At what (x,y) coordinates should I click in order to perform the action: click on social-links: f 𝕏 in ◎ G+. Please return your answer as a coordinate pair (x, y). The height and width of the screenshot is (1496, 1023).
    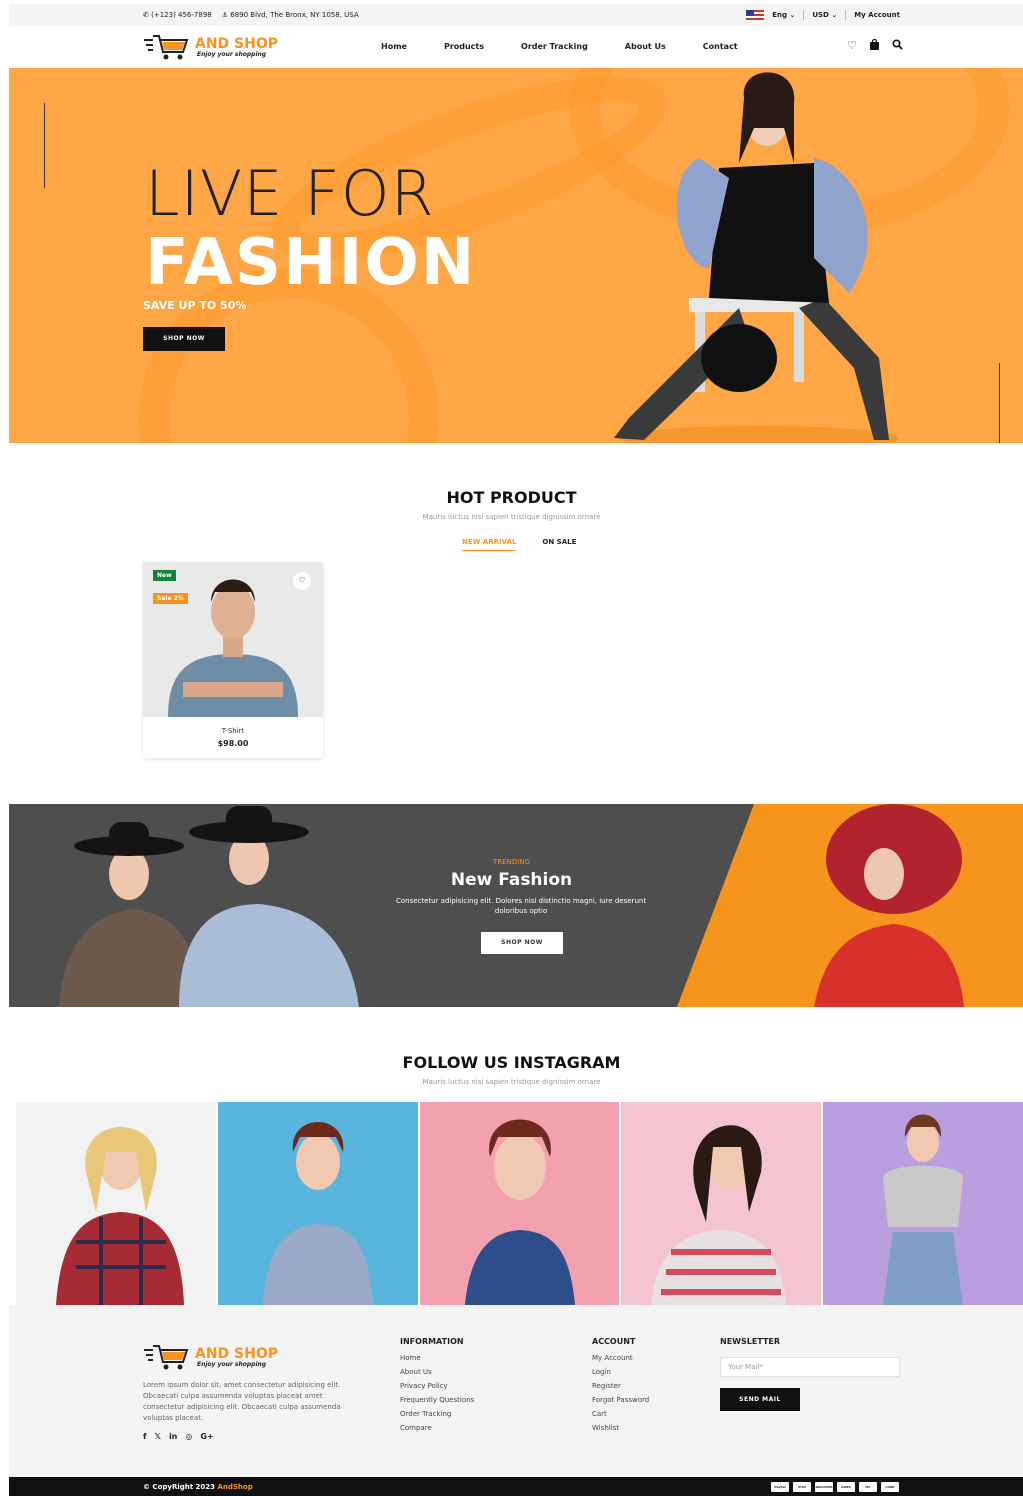
    Looking at the image, I should click on (178, 1436).